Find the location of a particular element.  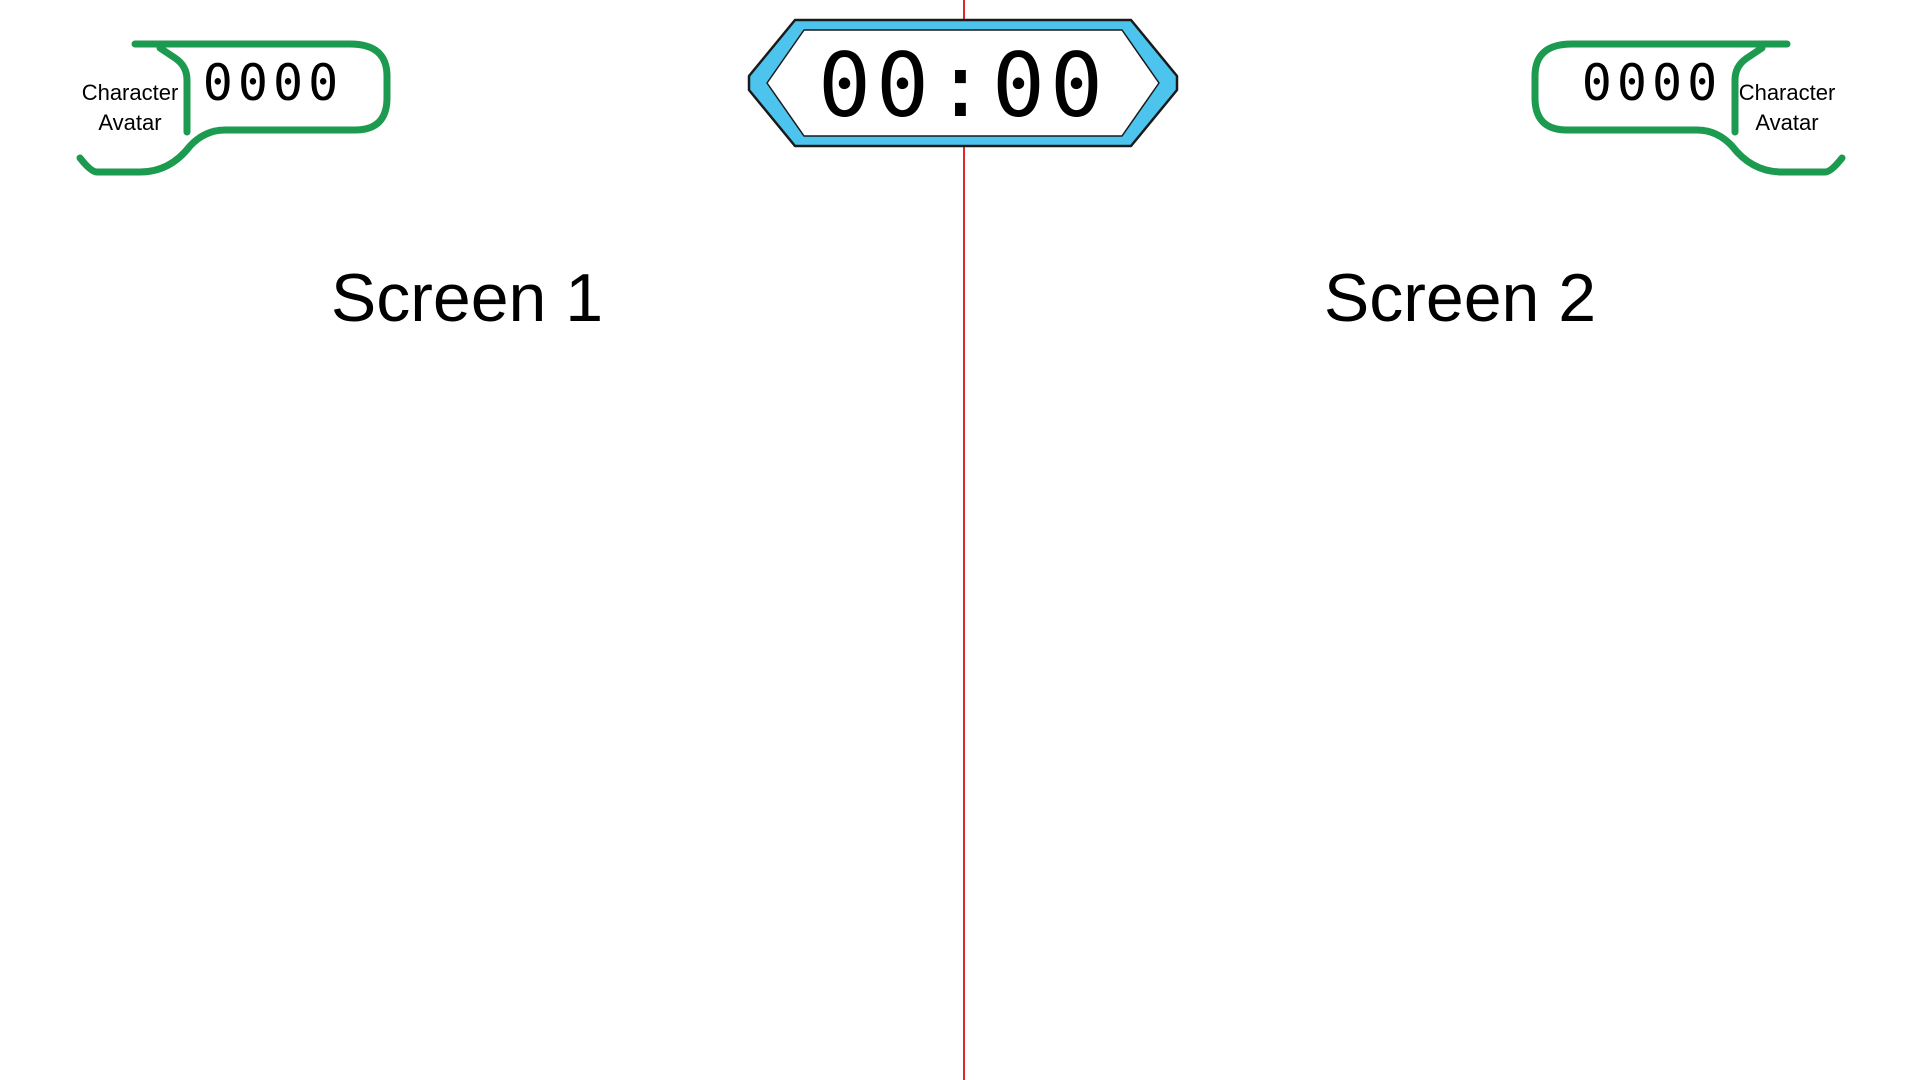

player-2-avatar-line1: Character is located at coordinates (1787, 92).